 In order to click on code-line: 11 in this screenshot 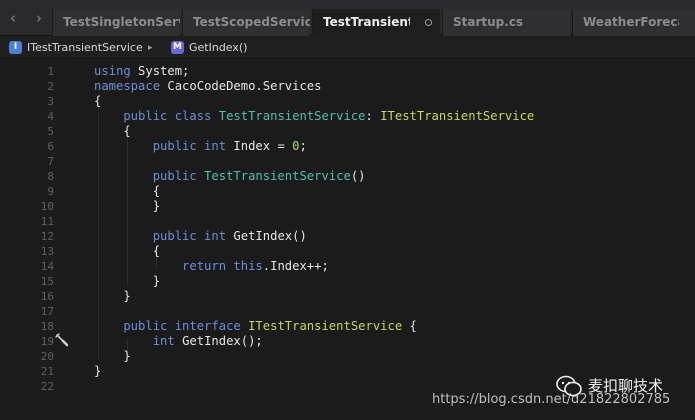, I will do `click(347, 221)`.